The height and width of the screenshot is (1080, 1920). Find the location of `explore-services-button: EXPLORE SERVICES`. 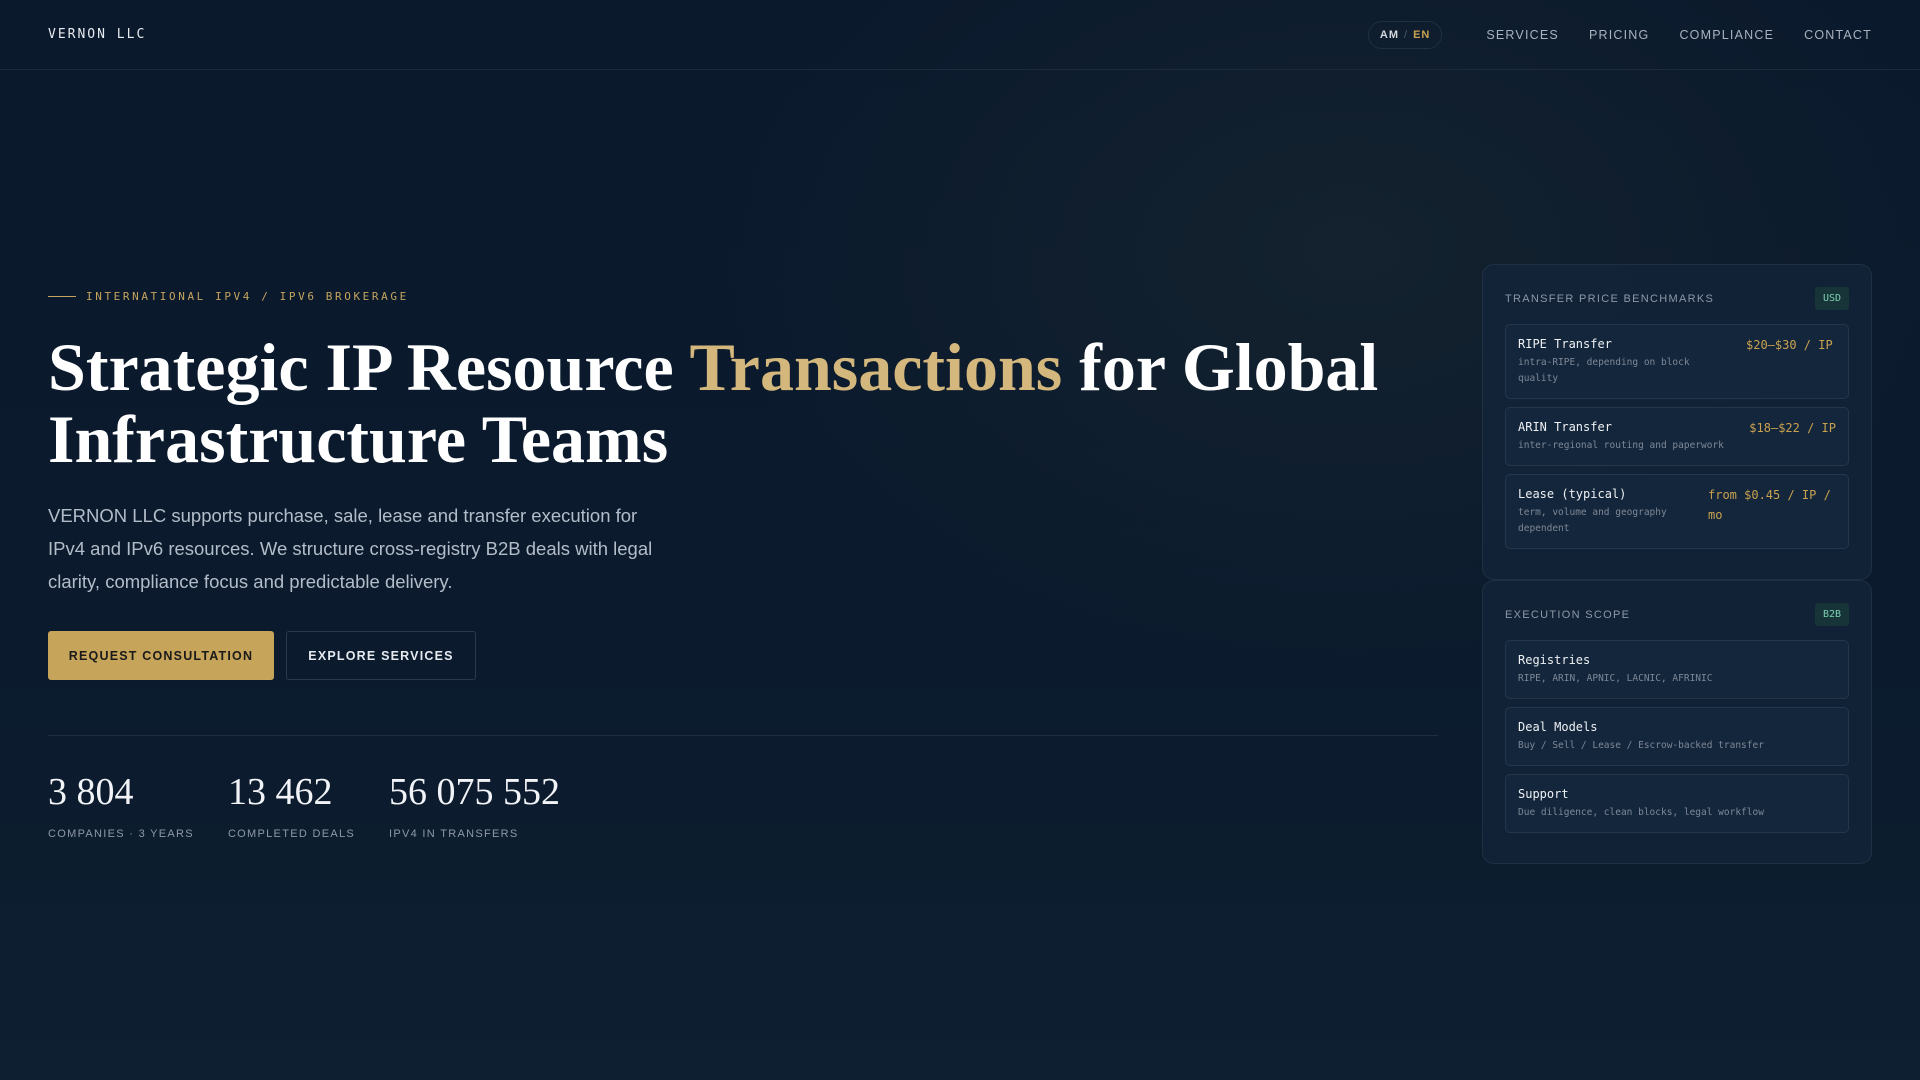

explore-services-button: EXPLORE SERVICES is located at coordinates (381, 655).